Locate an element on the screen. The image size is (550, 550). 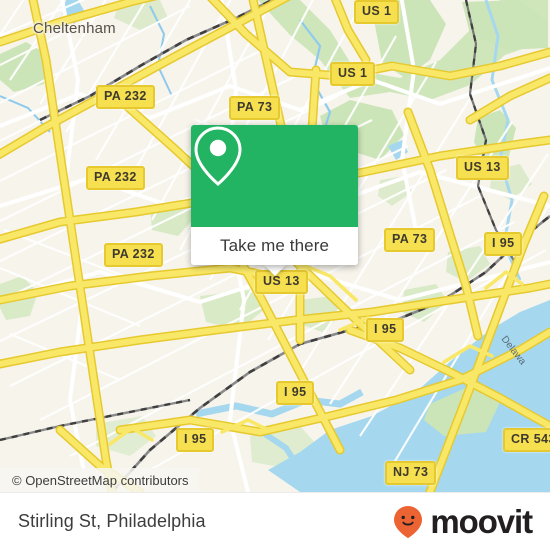
map-attribution: © OpenStreetMap contributors is located at coordinates (99, 480).